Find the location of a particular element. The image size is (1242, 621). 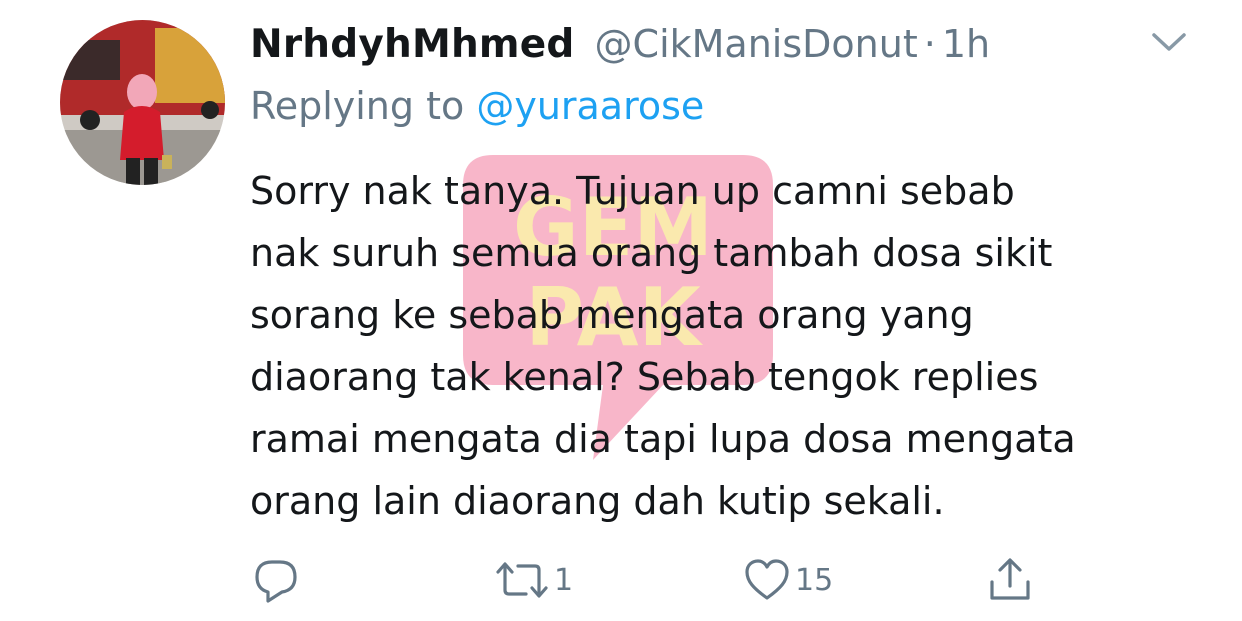

replying-to-label: Replying to is located at coordinates (357, 106).